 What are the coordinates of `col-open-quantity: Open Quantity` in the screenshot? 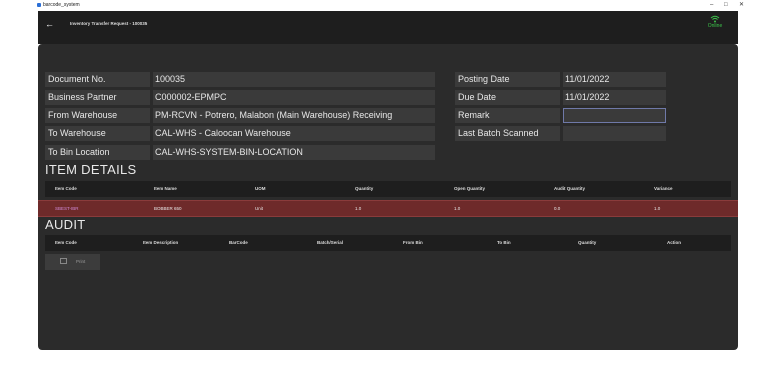 It's located at (470, 188).